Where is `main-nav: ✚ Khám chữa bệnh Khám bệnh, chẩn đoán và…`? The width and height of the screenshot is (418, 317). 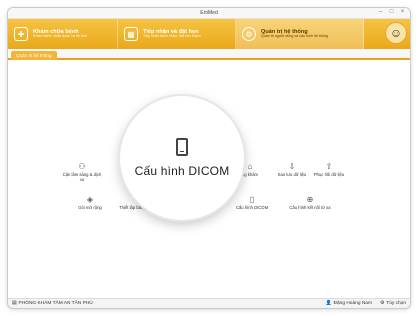
main-nav: ✚ Khám chữa bệnh Khám bệnh, chẩn đoán và… is located at coordinates (209, 34).